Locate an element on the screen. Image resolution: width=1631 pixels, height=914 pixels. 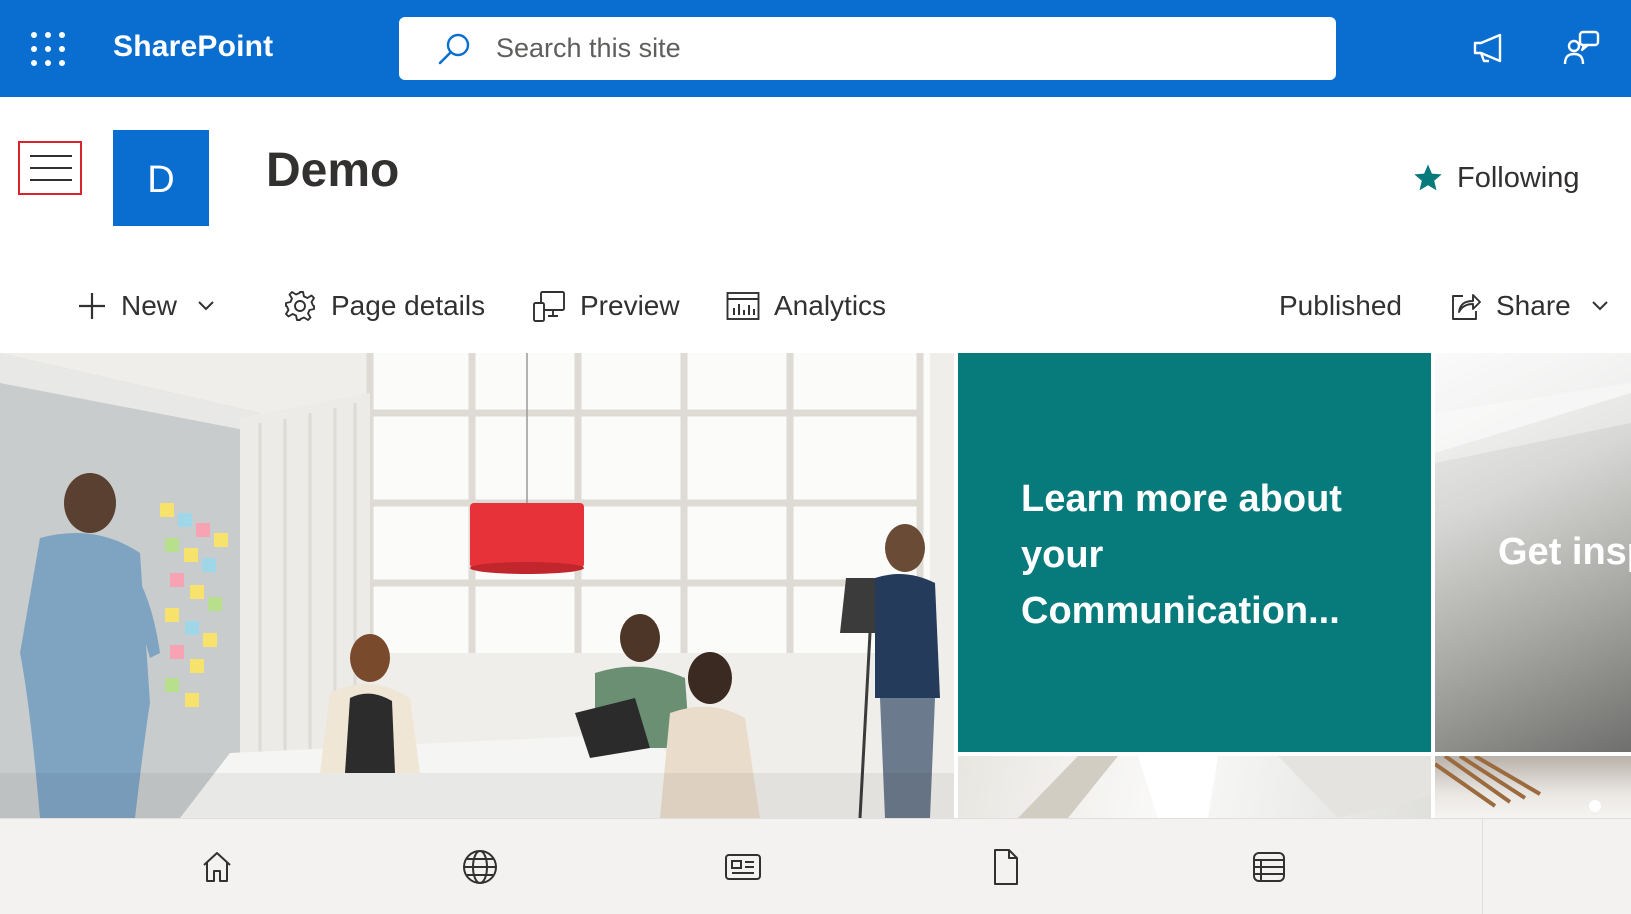
globe-icon is located at coordinates (480, 867).